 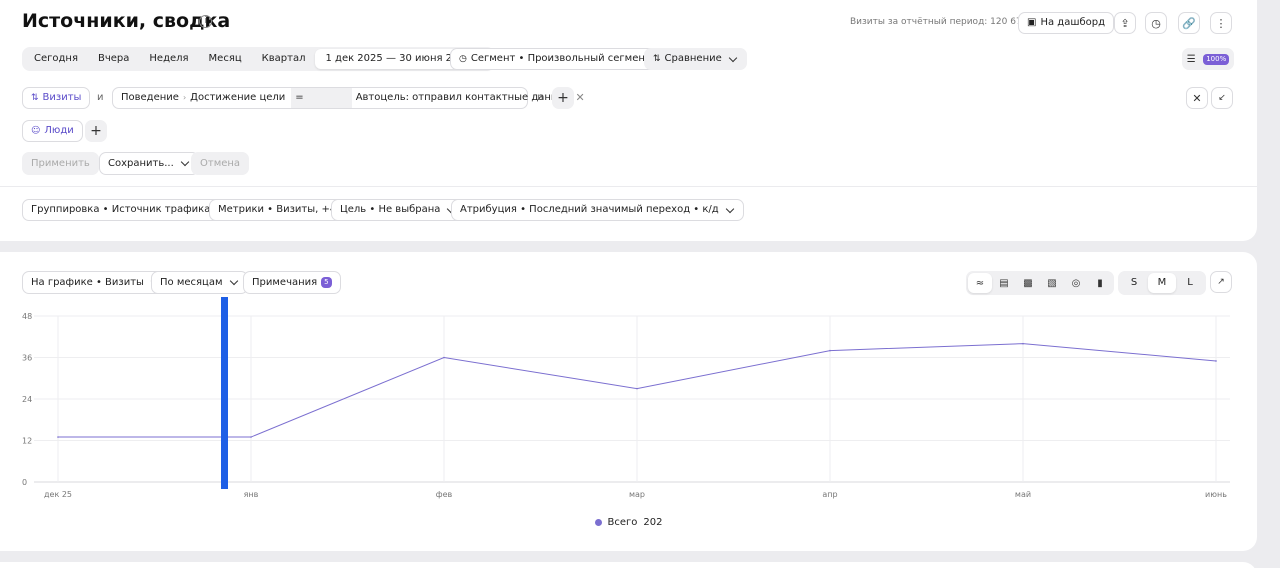 I want to click on clear-filters-button: ✕, so click(x=1197, y=98).